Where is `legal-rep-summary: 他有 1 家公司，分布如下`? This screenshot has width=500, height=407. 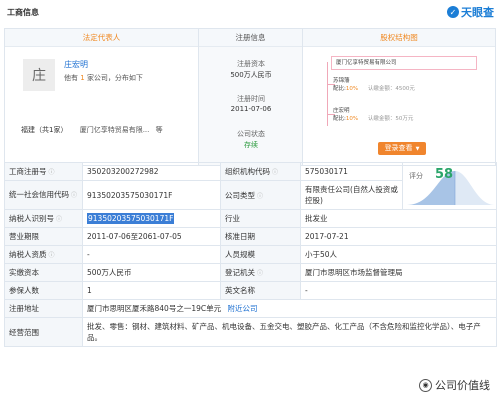 legal-rep-summary: 他有 1 家公司，分布如下 is located at coordinates (103, 78).